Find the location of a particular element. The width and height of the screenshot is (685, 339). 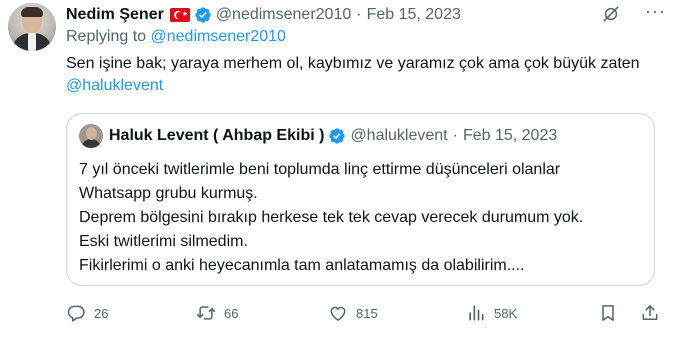

author-avatar is located at coordinates (32, 27).